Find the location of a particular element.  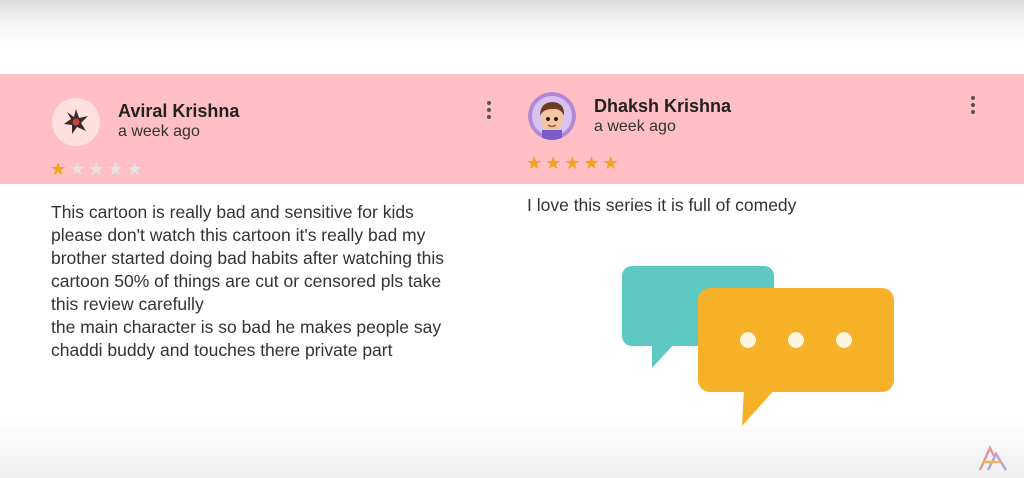

reviewer-name: Aviral Krishna is located at coordinates (179, 111).